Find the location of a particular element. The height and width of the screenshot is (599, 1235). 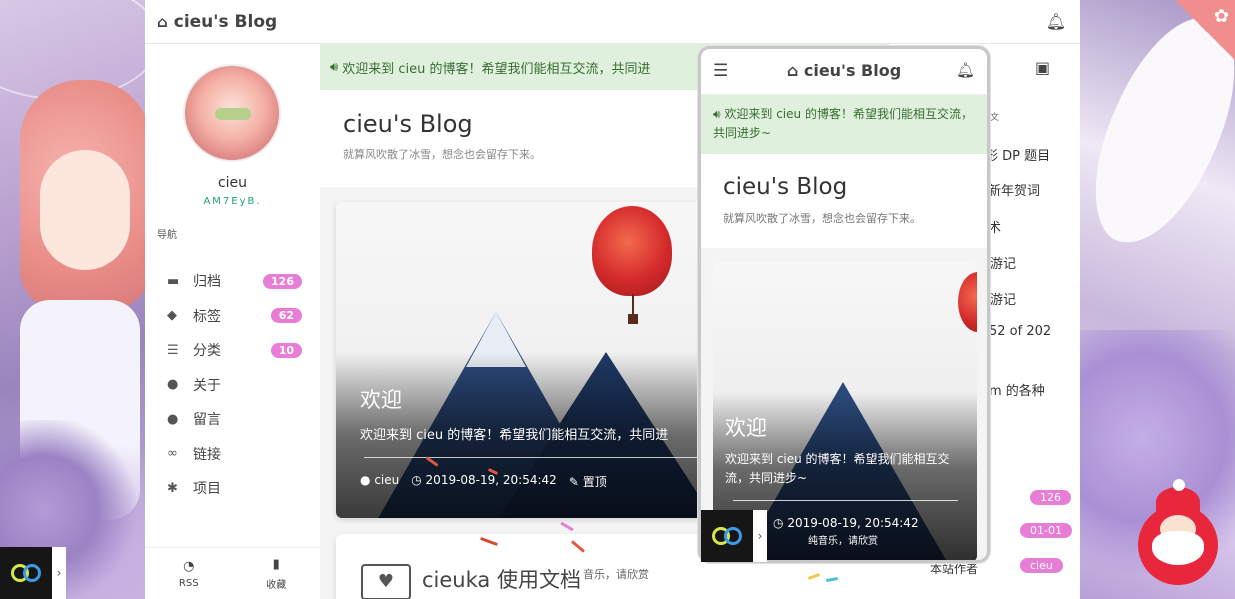

sidebar-nav: ▬ 归档 126 ◆ 标签 62 ☰ 分类 10 ● 关于 ● 留言 ∞ 链接 ✱ 项目 is located at coordinates (234, 385).